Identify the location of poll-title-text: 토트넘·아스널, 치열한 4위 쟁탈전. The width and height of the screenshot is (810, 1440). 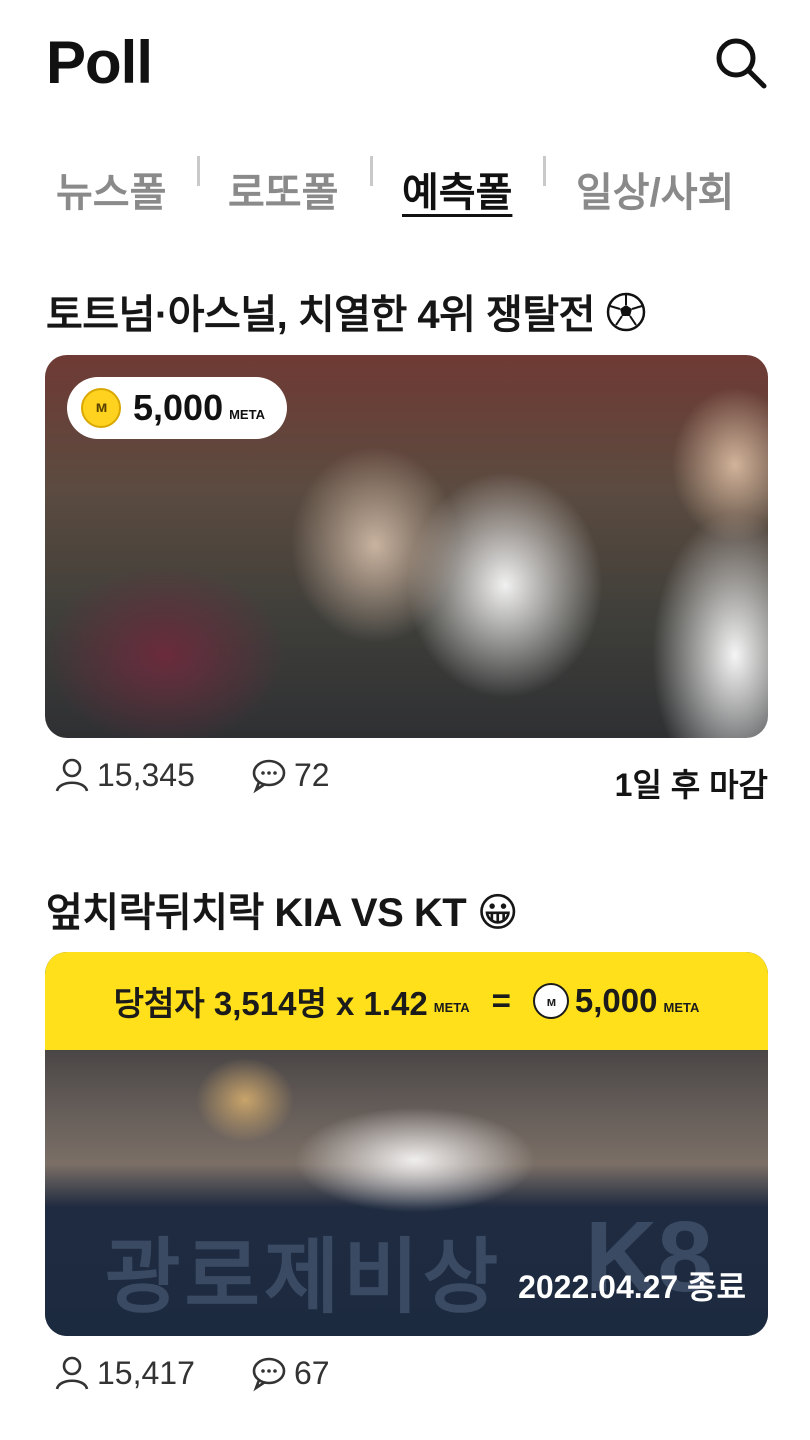
(320, 315).